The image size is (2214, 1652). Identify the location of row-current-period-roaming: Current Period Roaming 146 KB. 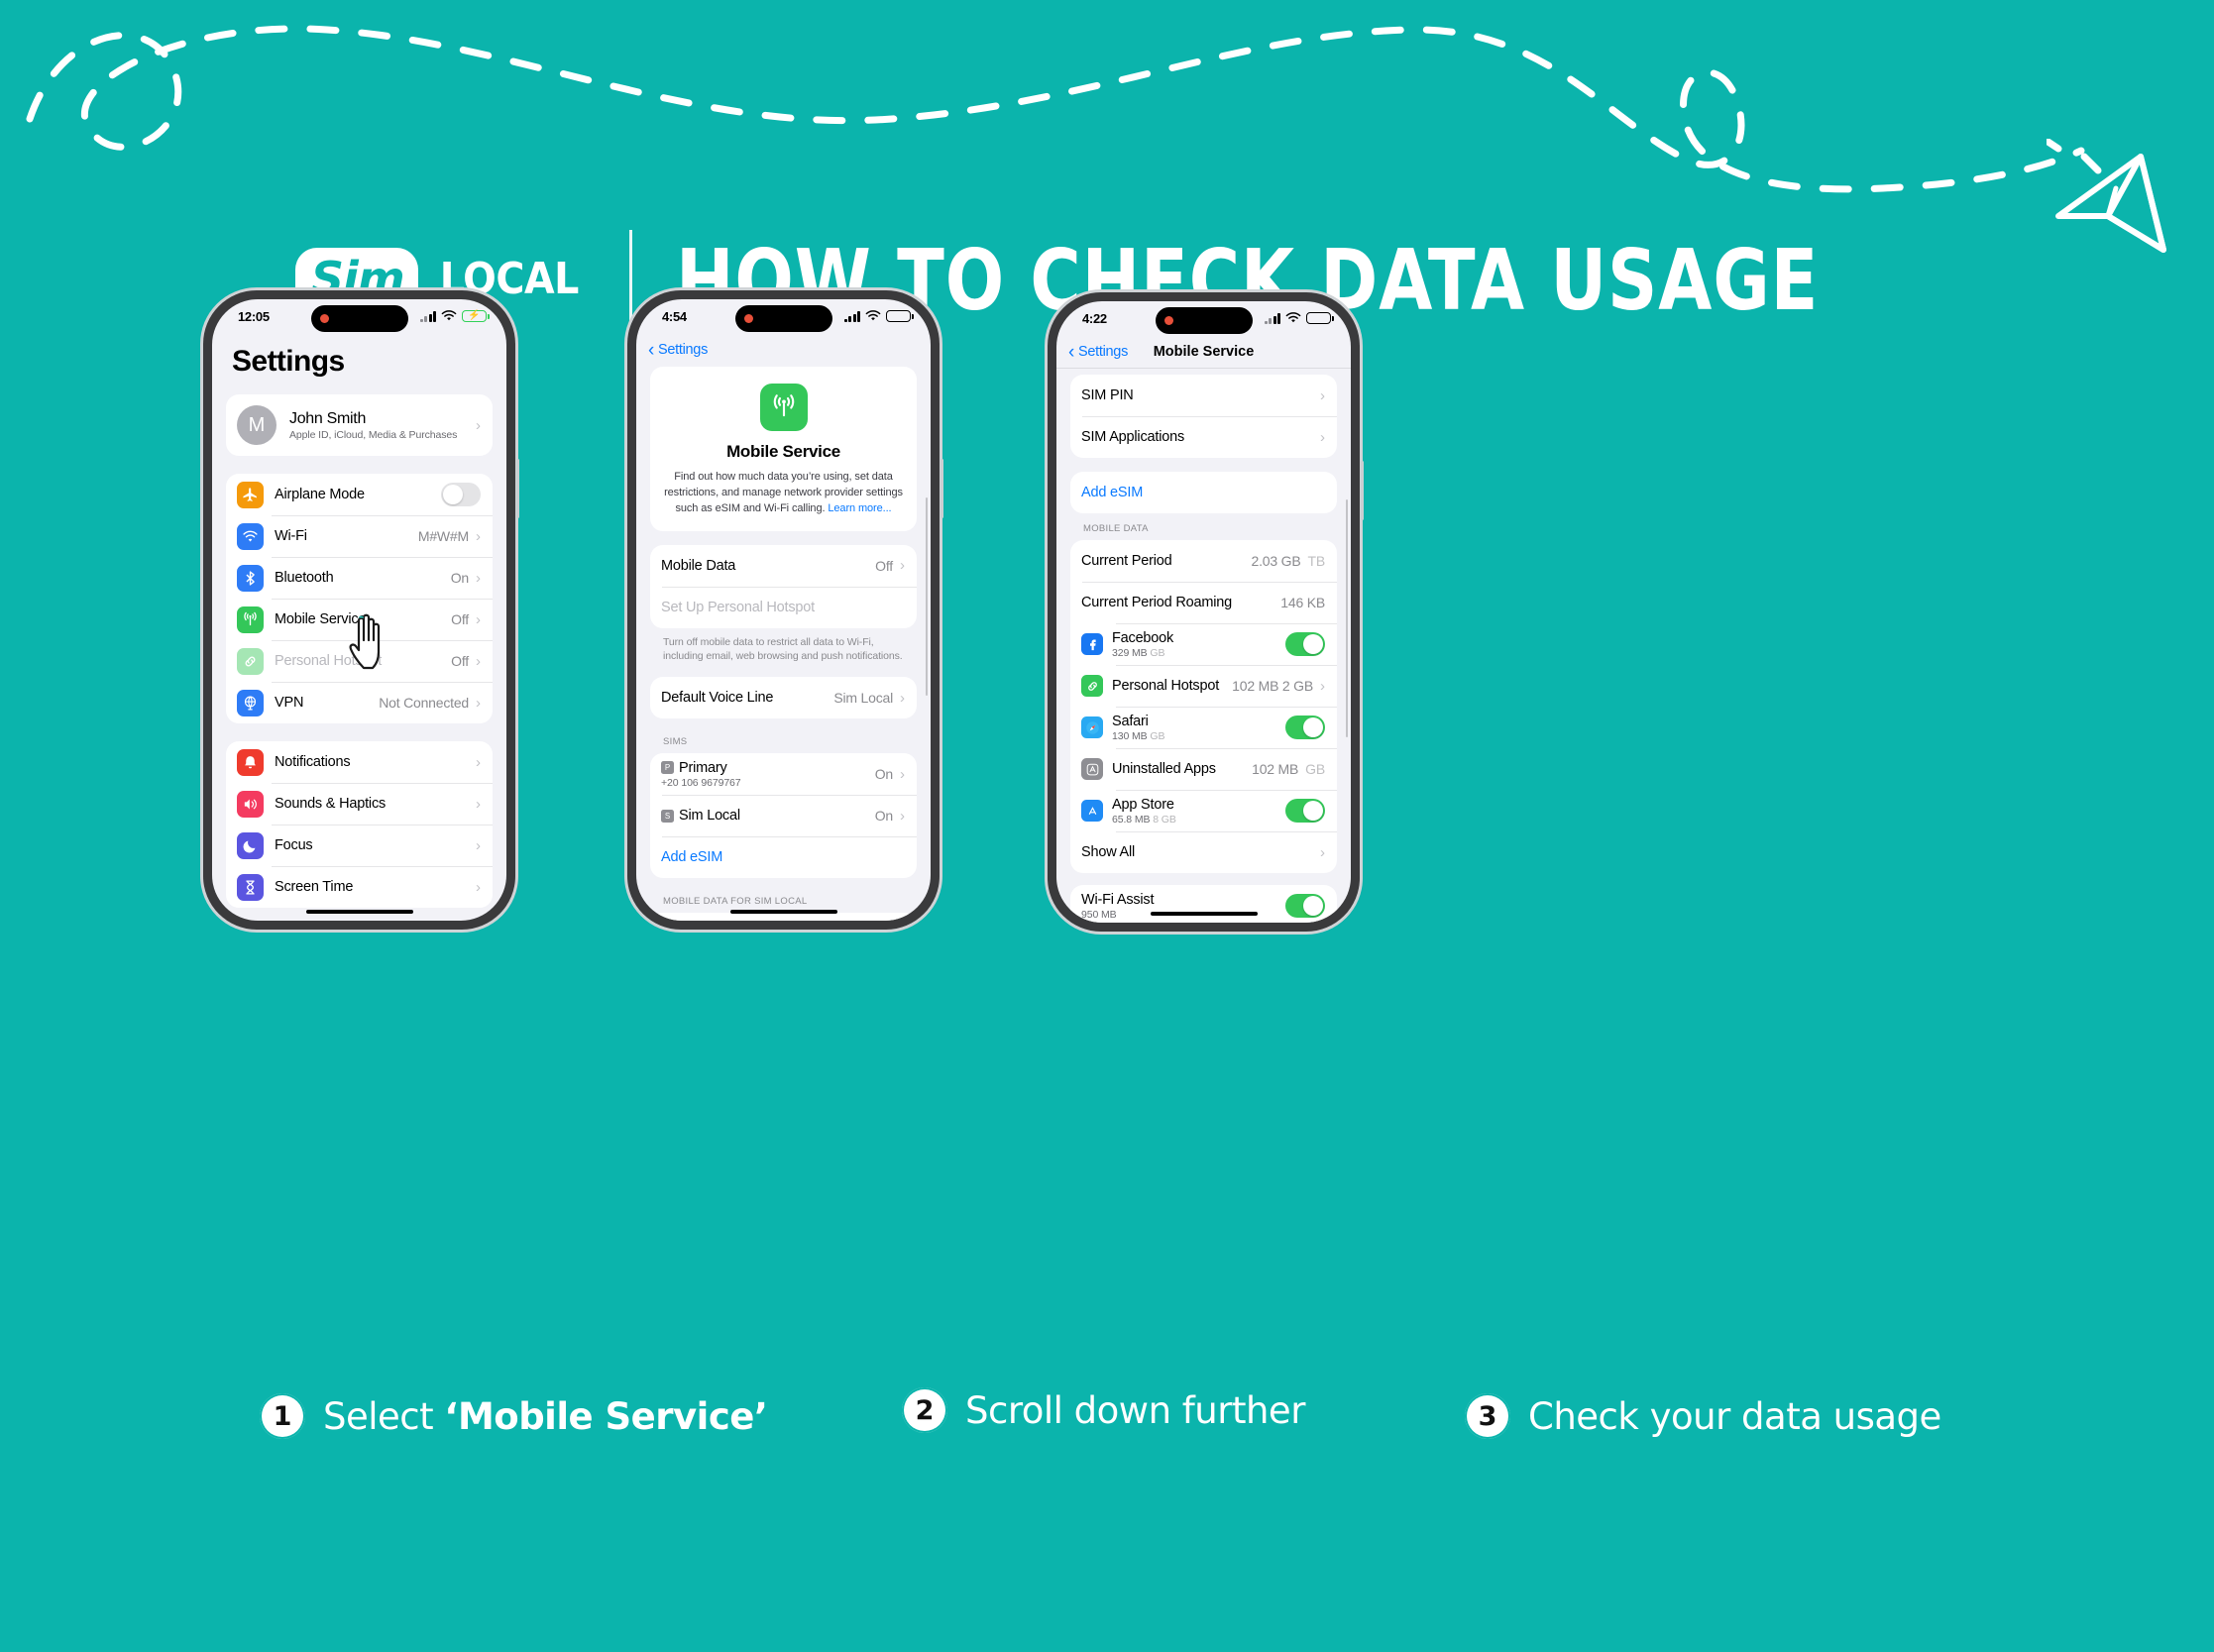
(1203, 603).